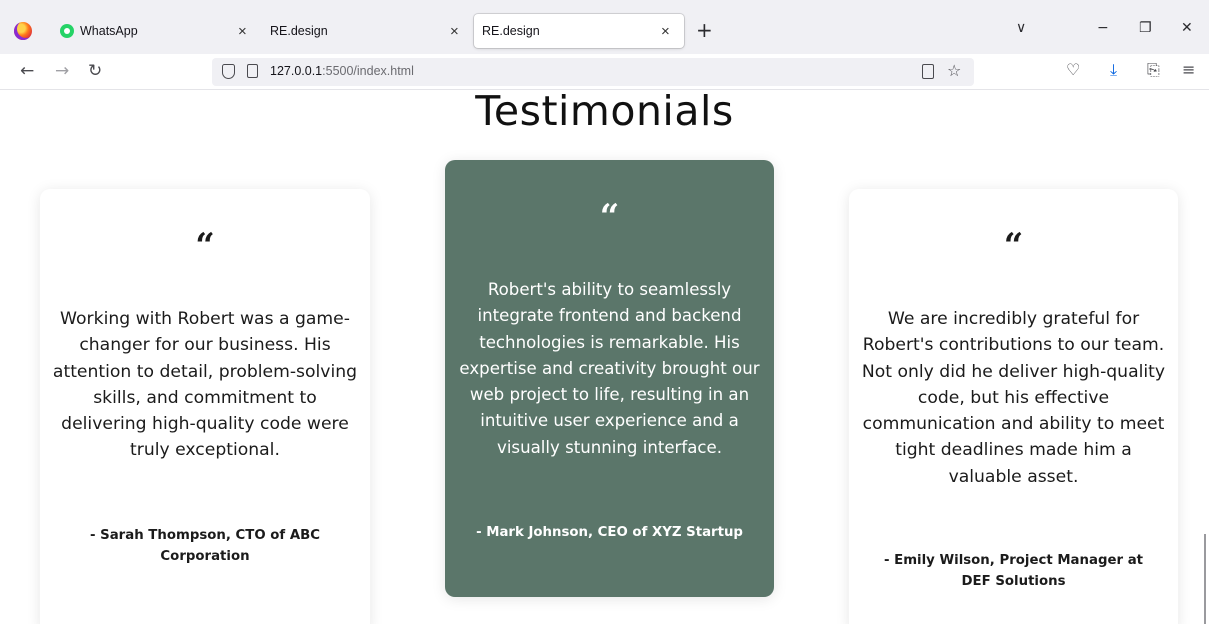  I want to click on bookmark-star-icon: ☆, so click(954, 70).